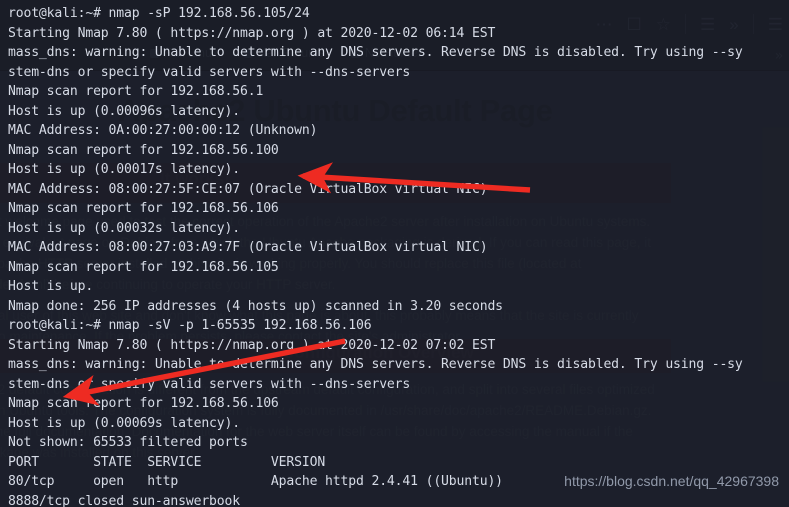  What do you see at coordinates (143, 150) in the screenshot?
I see `terminal-line: Nmap scan report for 192.168.56.100` at bounding box center [143, 150].